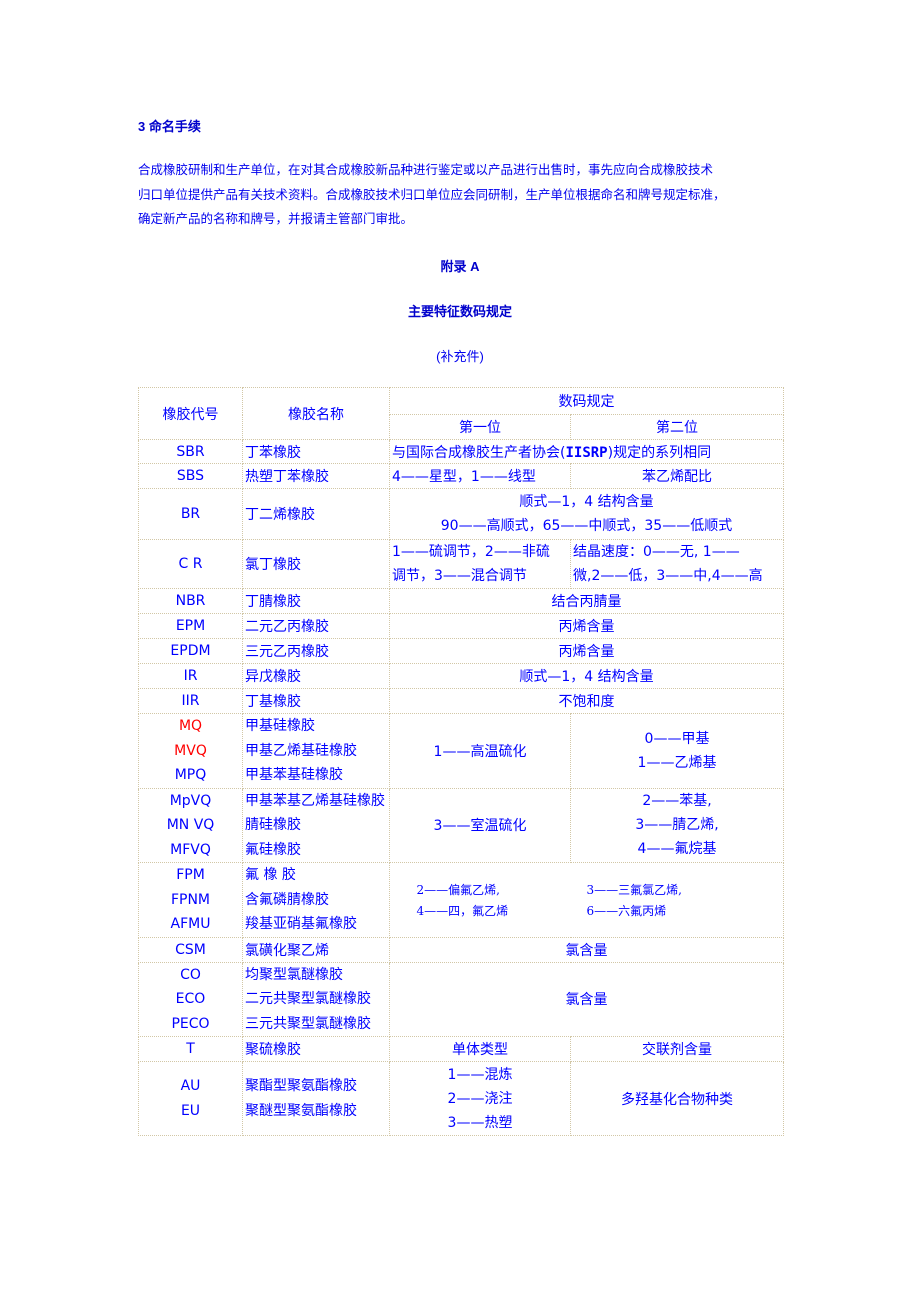 The width and height of the screenshot is (920, 1302). I want to click on rule-line: 1——乙烯基, so click(677, 762).